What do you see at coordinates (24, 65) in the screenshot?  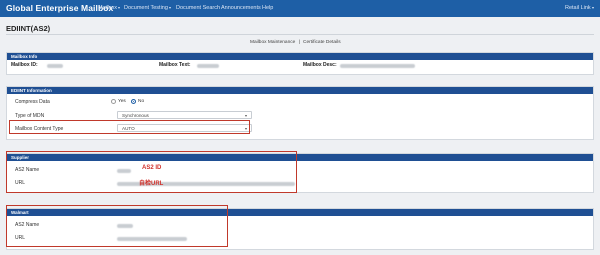 I see `mailbox-id-label: Mailbox ID:` at bounding box center [24, 65].